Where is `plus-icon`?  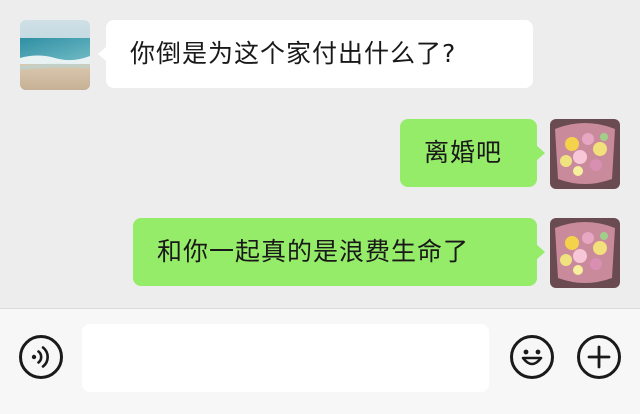
plus-icon is located at coordinates (599, 357).